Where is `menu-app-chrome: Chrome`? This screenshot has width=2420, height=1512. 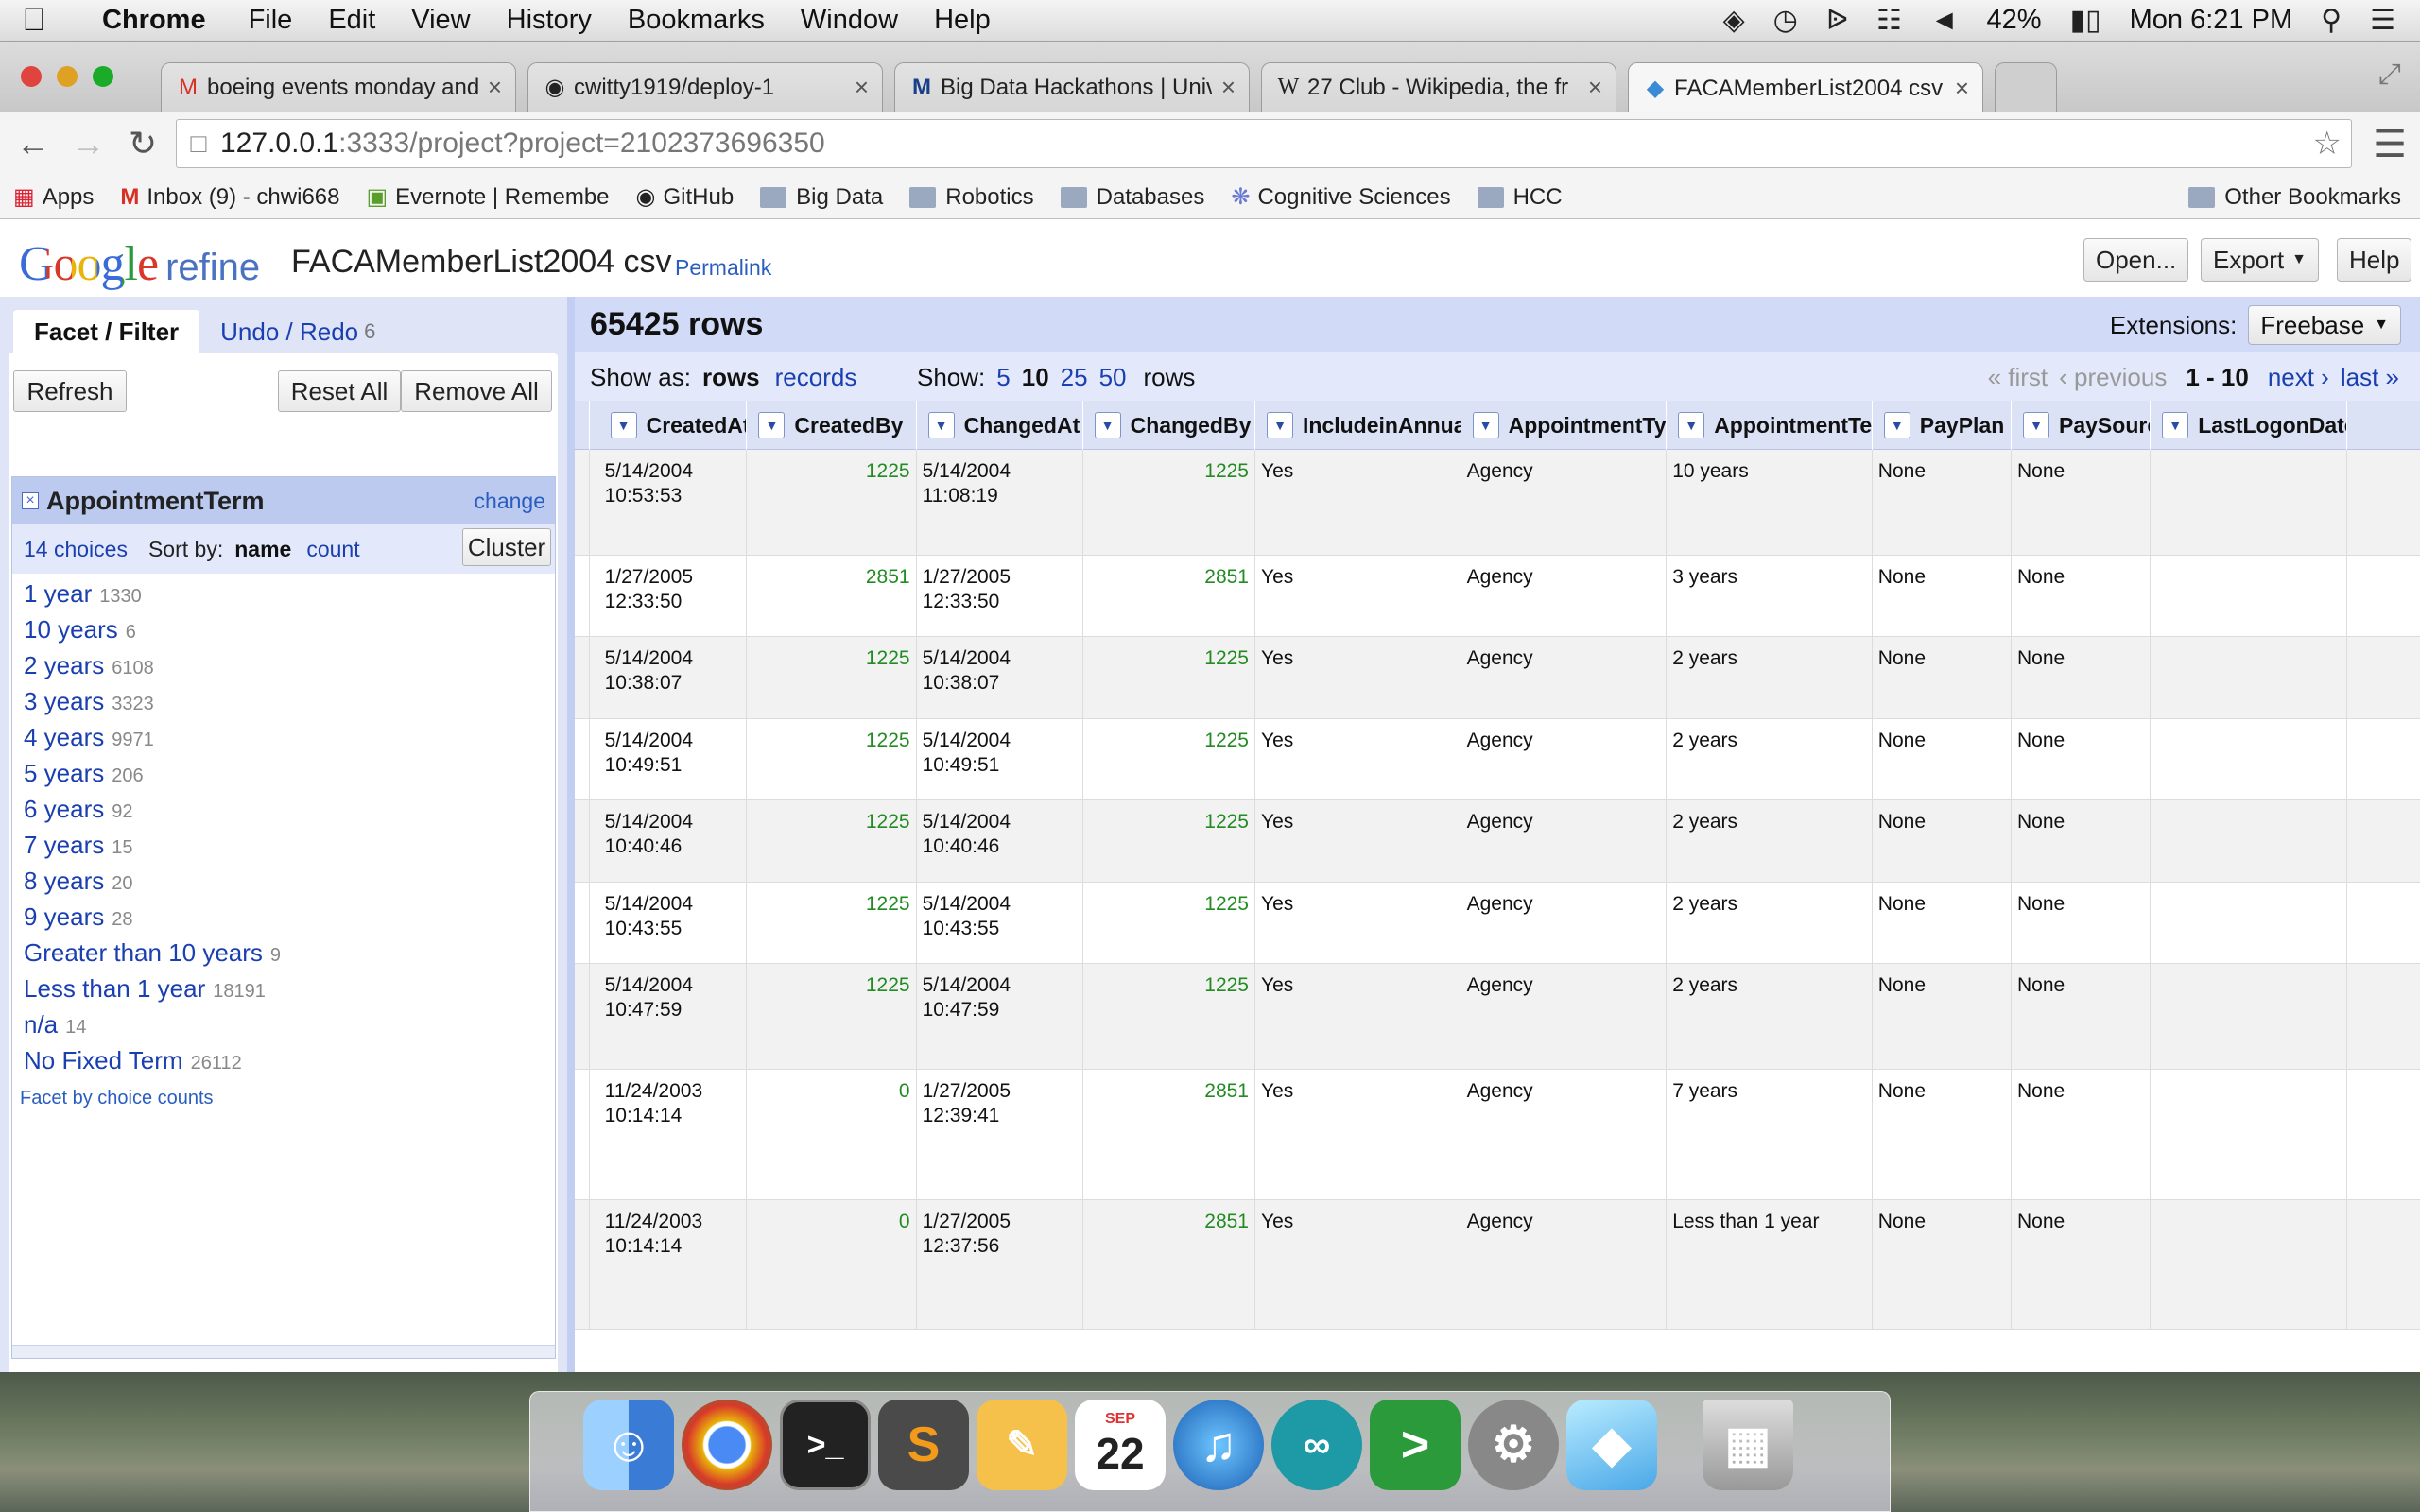 menu-app-chrome: Chrome is located at coordinates (149, 20).